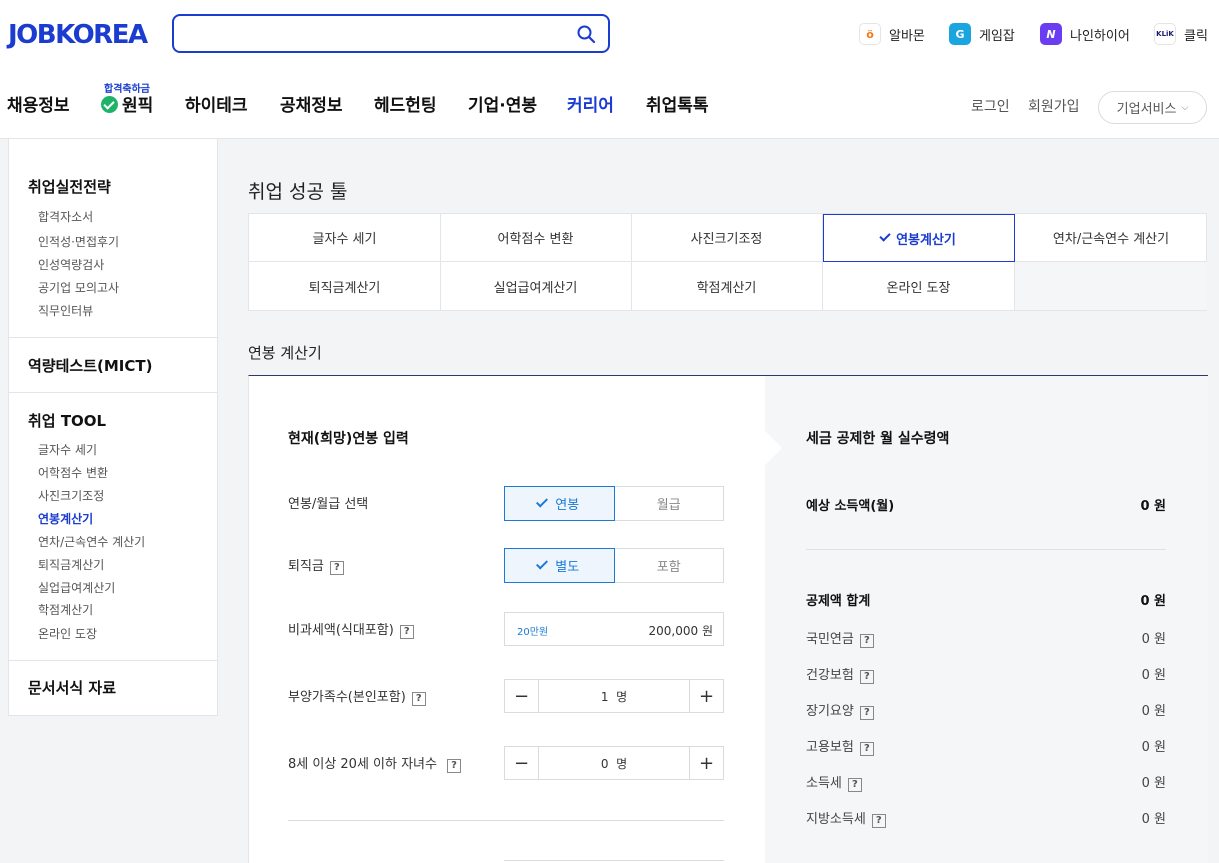 Image resolution: width=1219 pixels, height=863 pixels. What do you see at coordinates (567, 505) in the screenshot?
I see `option-label: 연봉` at bounding box center [567, 505].